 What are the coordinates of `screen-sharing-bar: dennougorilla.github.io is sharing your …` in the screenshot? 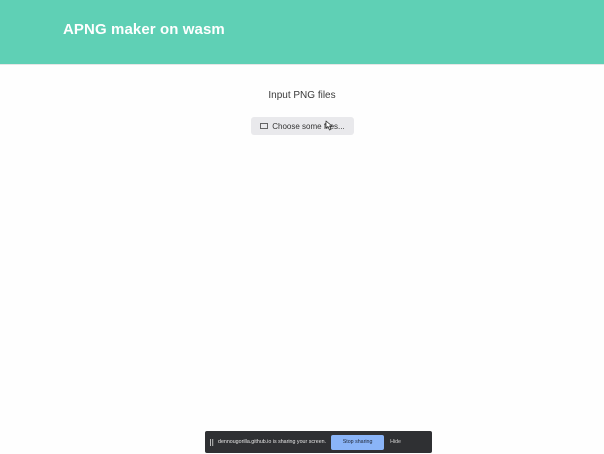 It's located at (318, 442).